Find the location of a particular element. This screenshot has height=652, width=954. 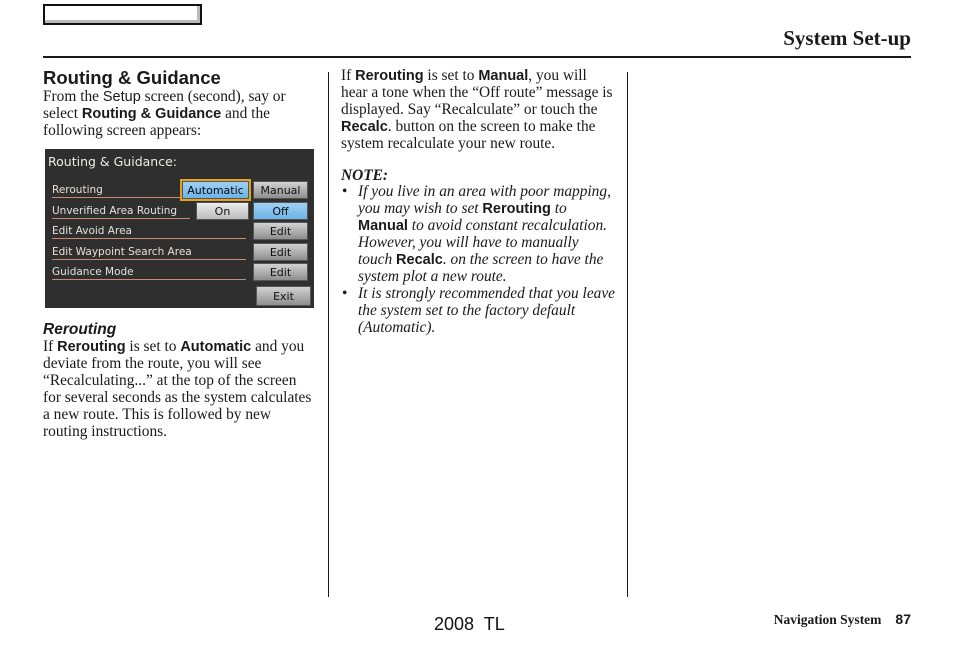

manual-button: Manual is located at coordinates (280, 190).